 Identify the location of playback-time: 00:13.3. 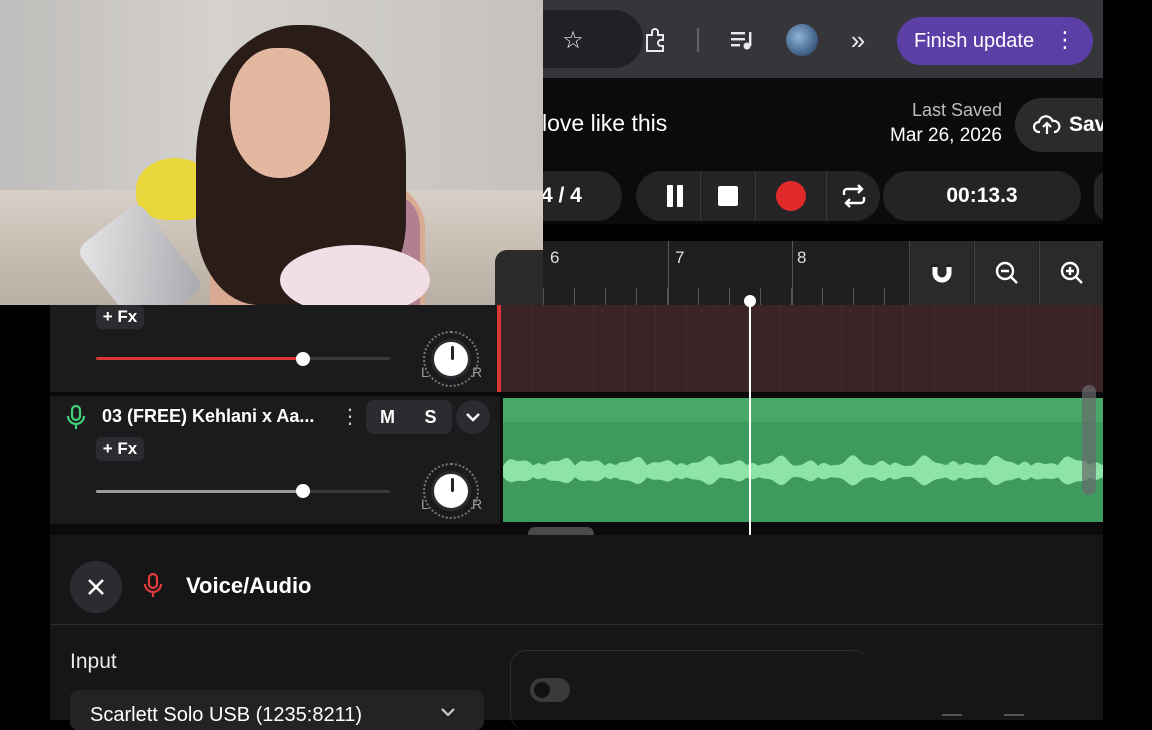
(982, 195).